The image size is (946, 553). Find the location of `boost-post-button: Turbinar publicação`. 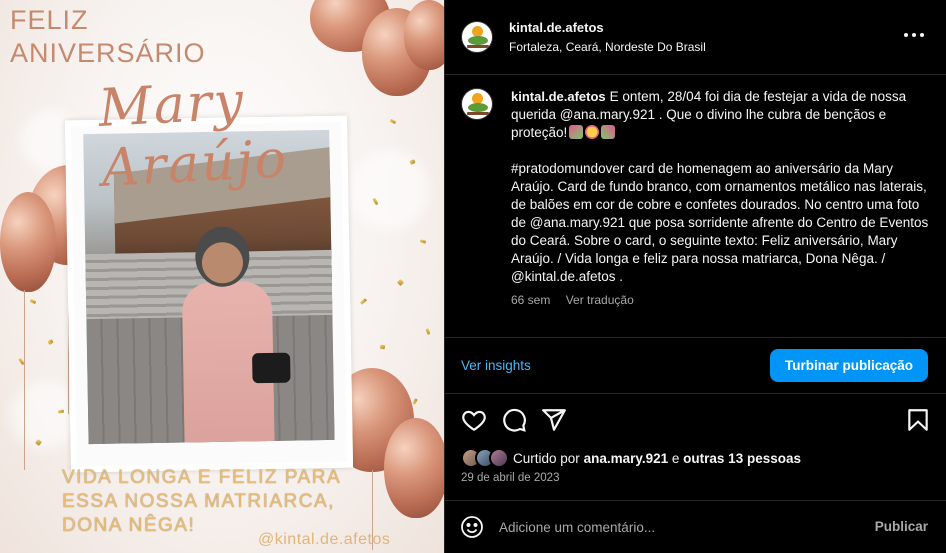

boost-post-button: Turbinar publicação is located at coordinates (849, 365).